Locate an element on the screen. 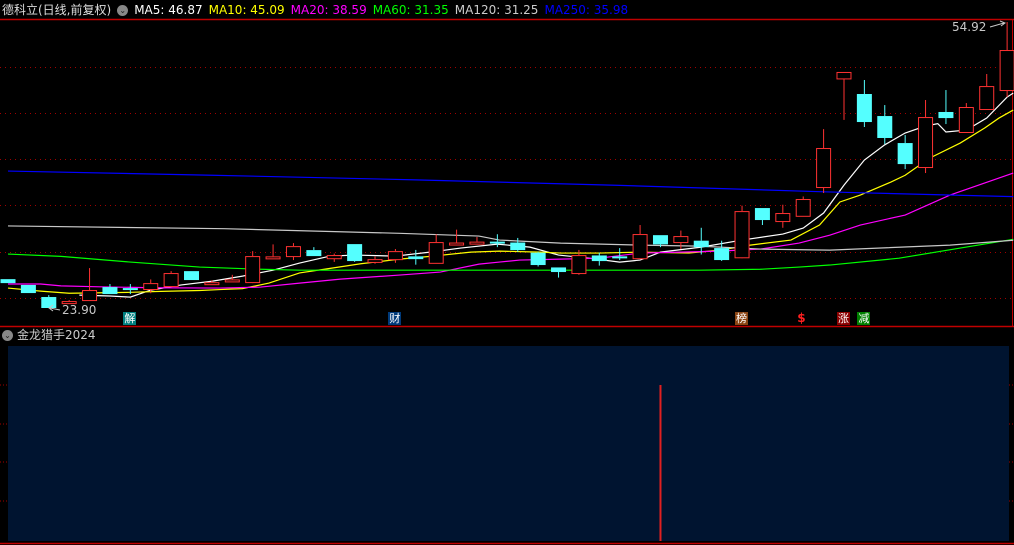  ma5-label: MA5: 46.87 is located at coordinates (168, 10).